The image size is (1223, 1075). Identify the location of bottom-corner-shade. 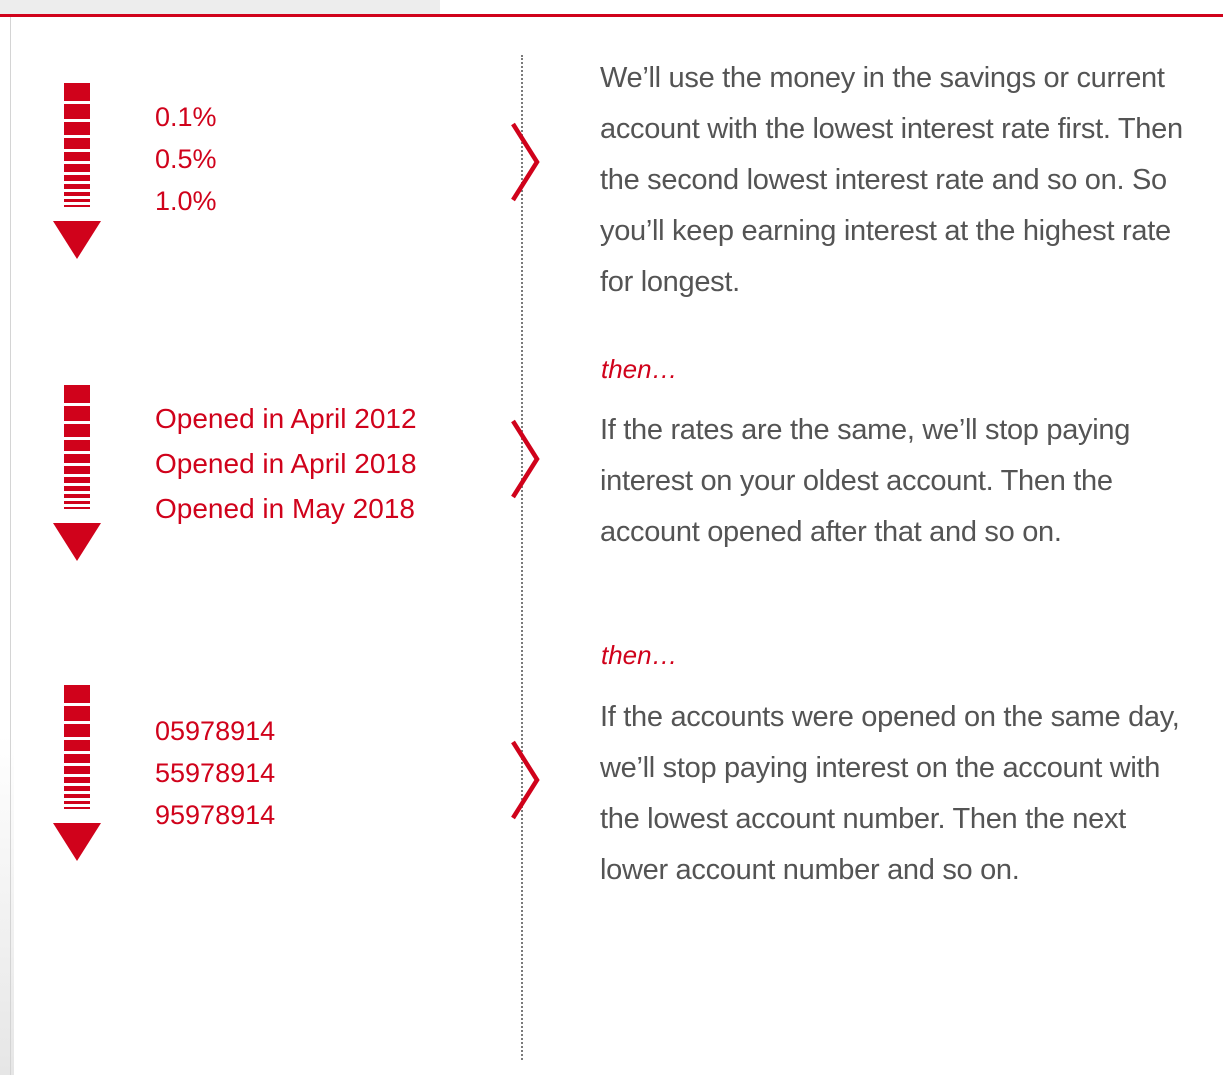
(7, 905).